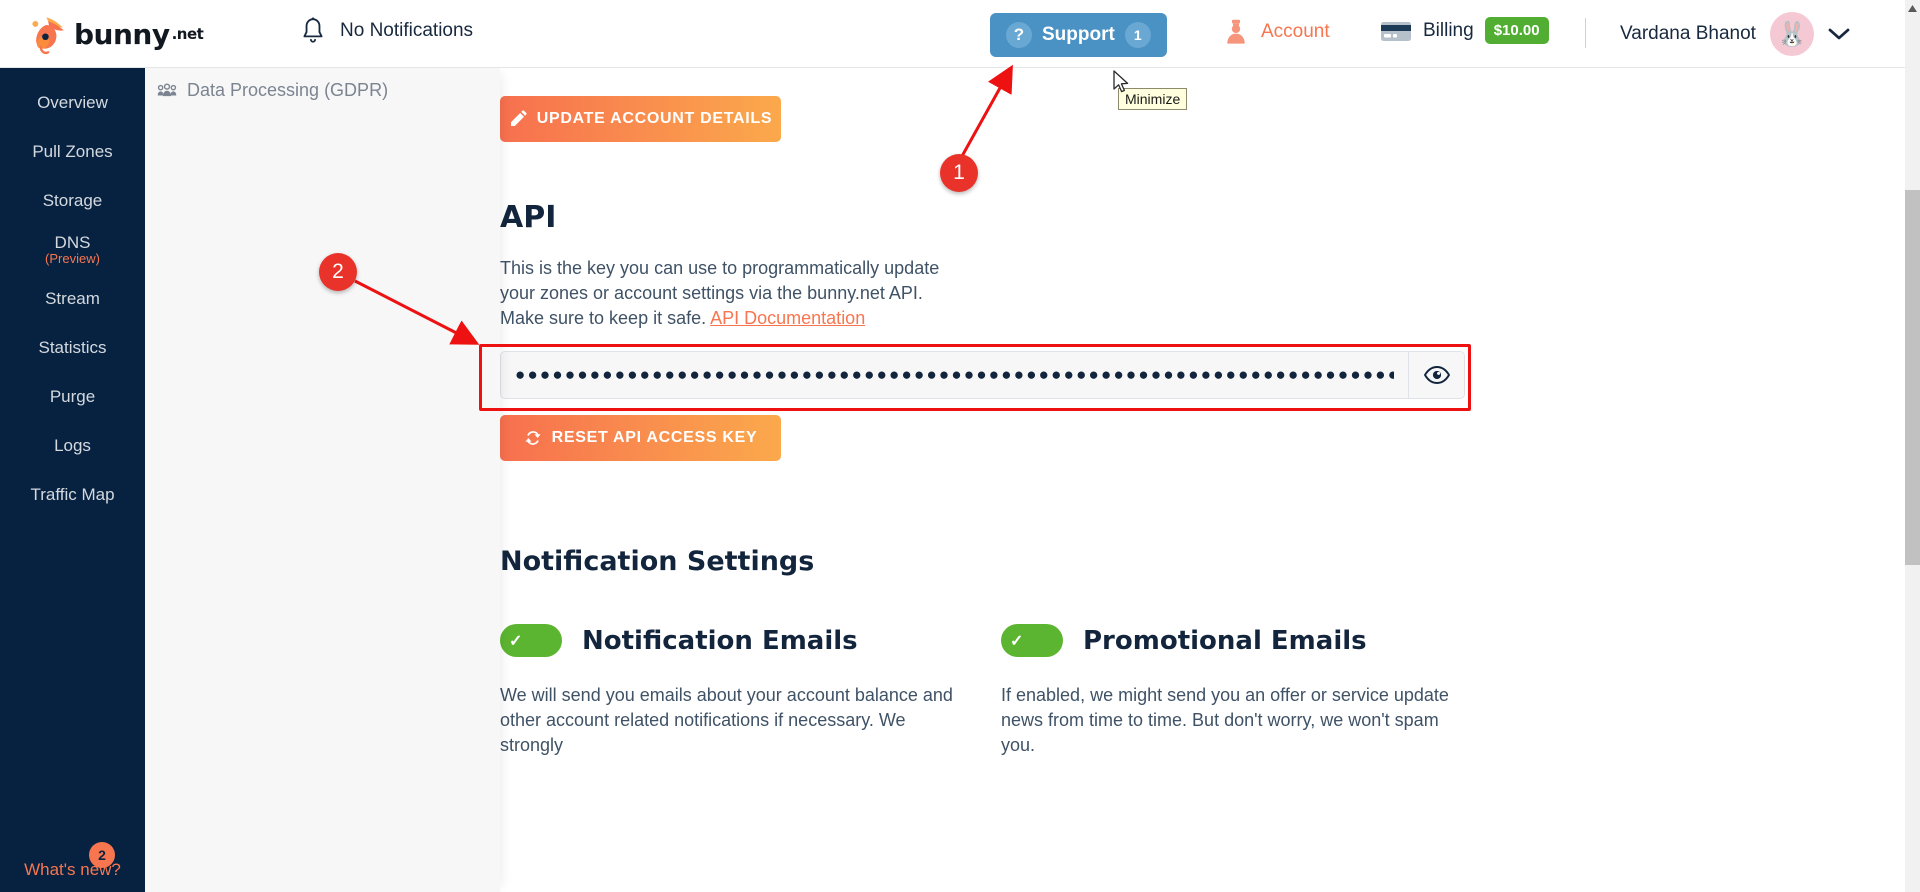  Describe the element at coordinates (654, 437) in the screenshot. I see `reset-api-access-key-label: RESET API ACCESS KEY` at that location.